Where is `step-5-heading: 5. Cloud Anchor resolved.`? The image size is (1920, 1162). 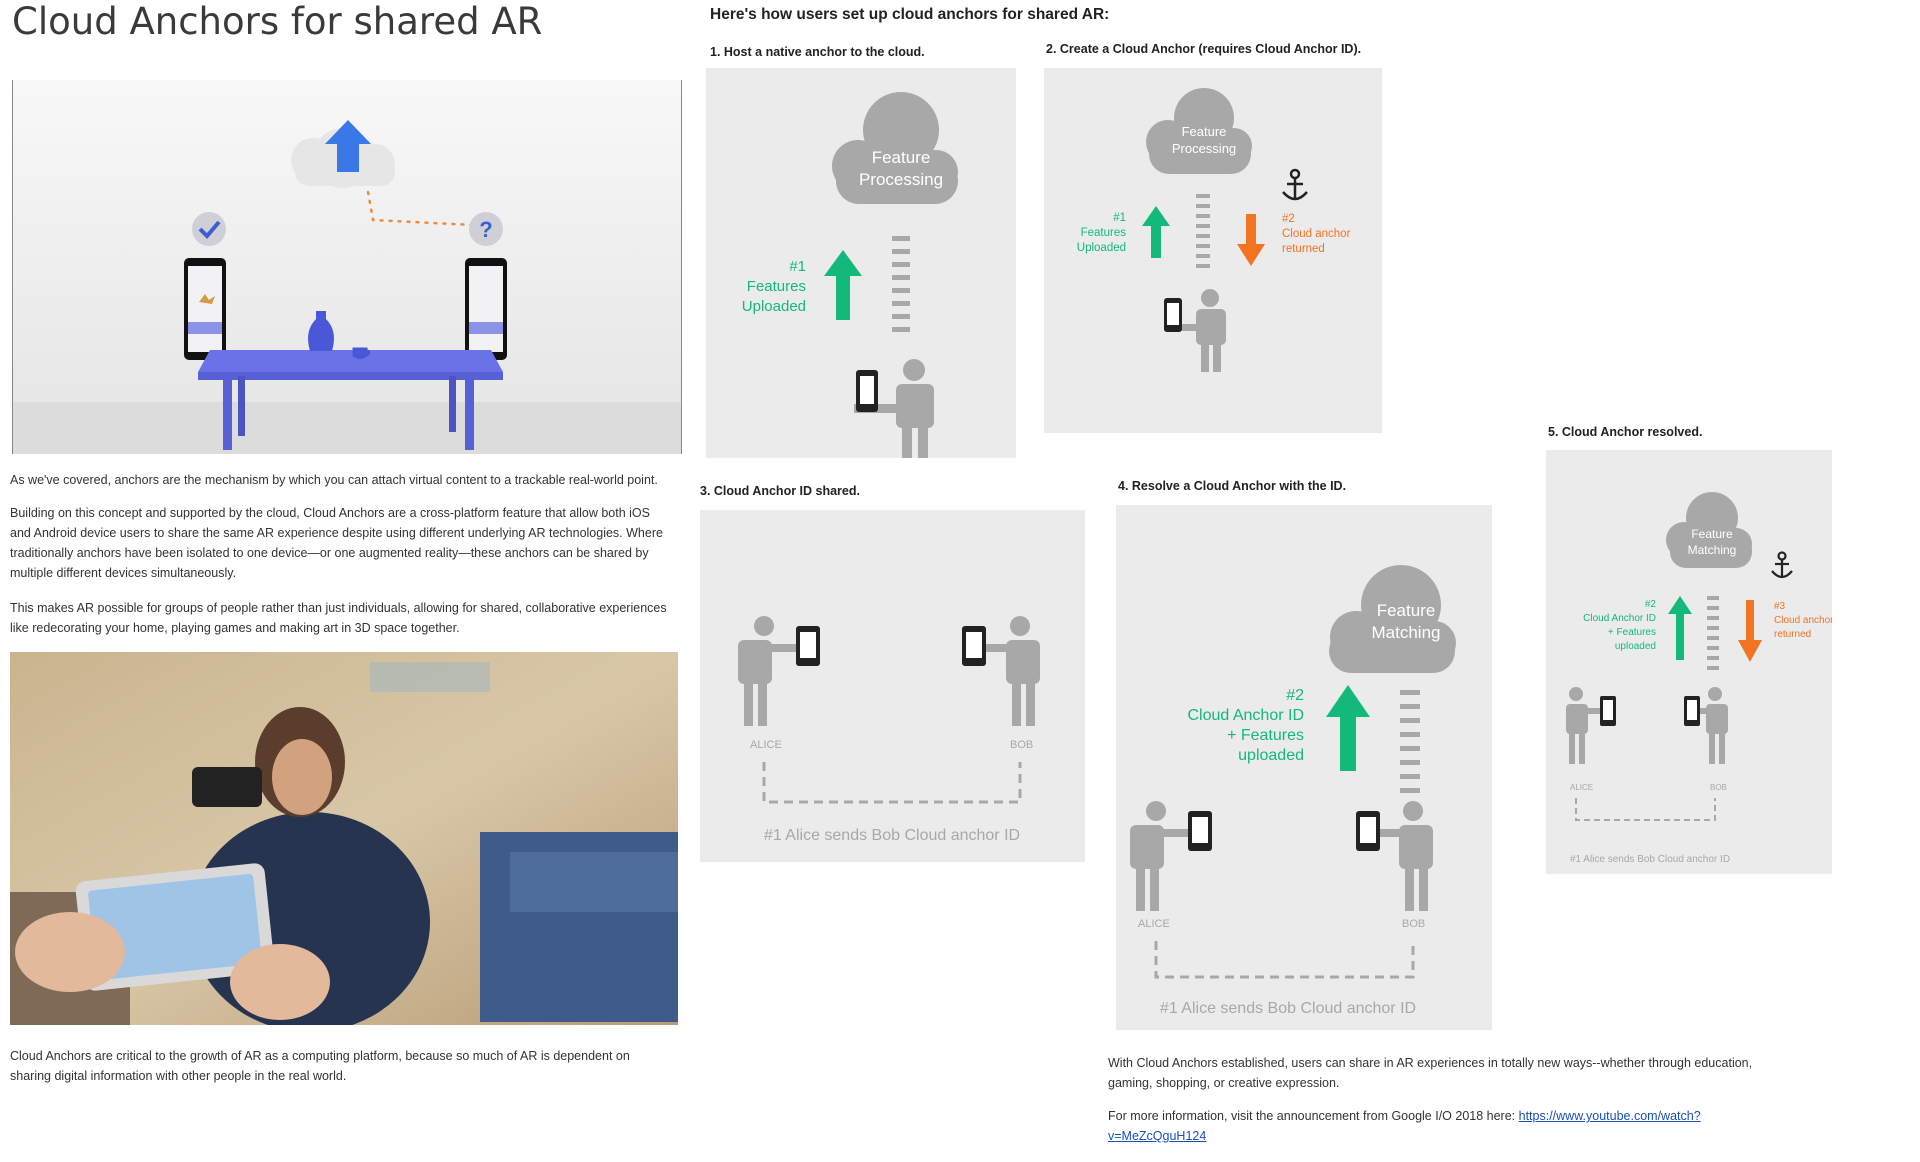
step-5-heading: 5. Cloud Anchor resolved. is located at coordinates (1625, 432).